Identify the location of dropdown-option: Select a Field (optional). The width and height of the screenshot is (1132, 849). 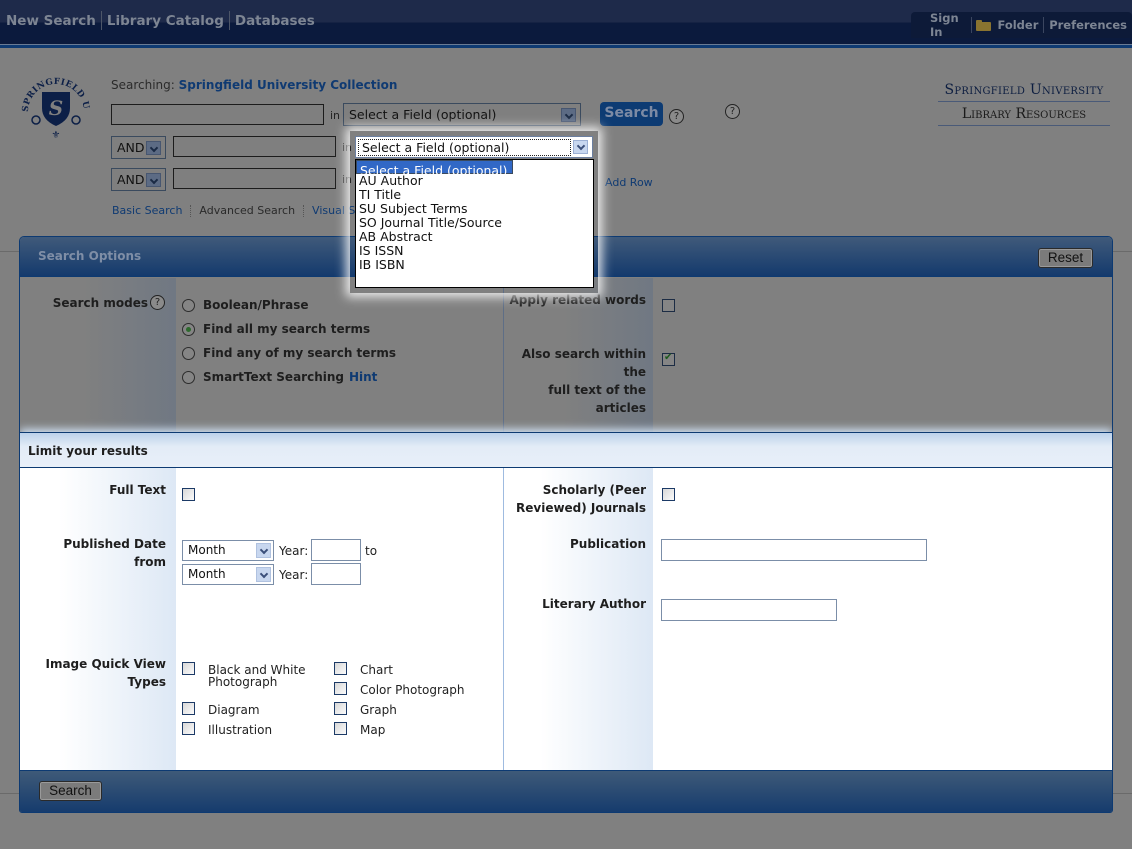
(435, 169).